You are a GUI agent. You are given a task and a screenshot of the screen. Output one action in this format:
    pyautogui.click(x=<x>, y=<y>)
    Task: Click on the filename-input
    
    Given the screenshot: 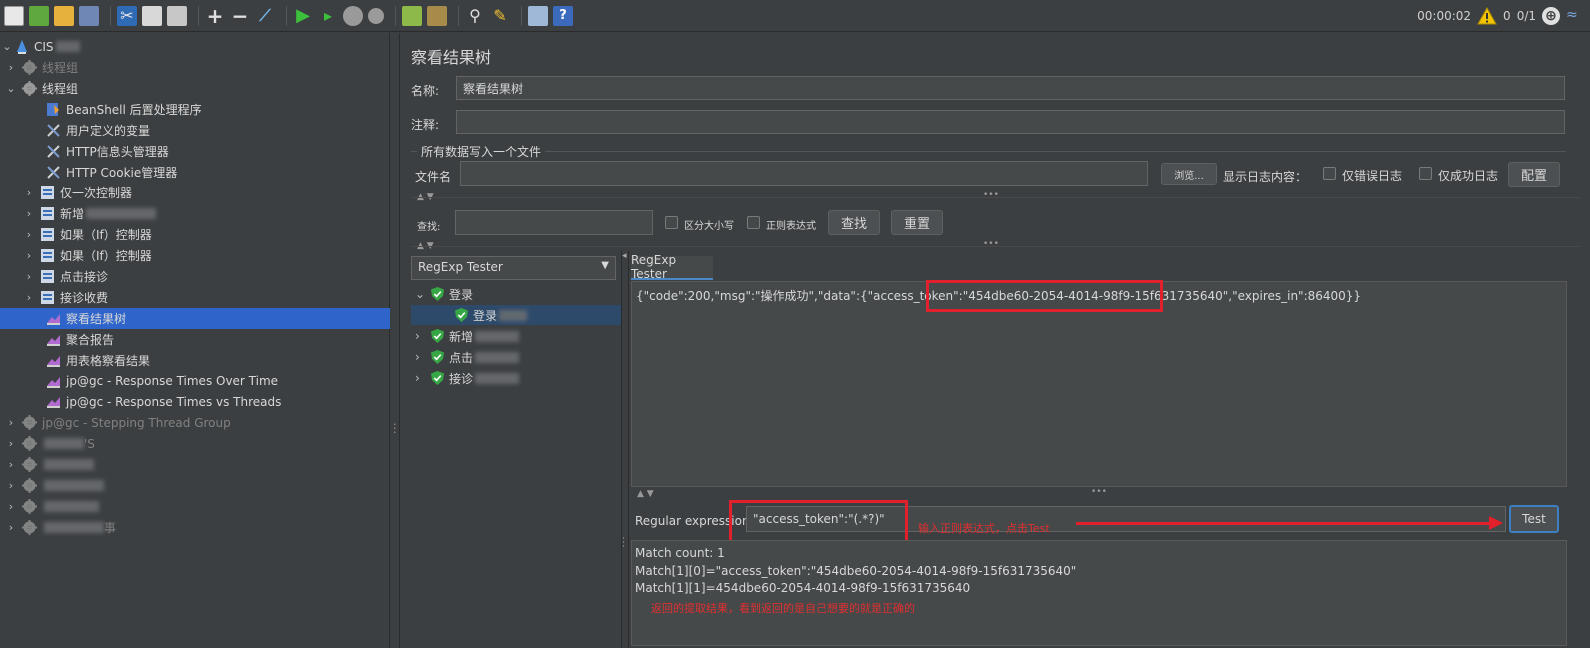 What is the action you would take?
    pyautogui.click(x=804, y=173)
    